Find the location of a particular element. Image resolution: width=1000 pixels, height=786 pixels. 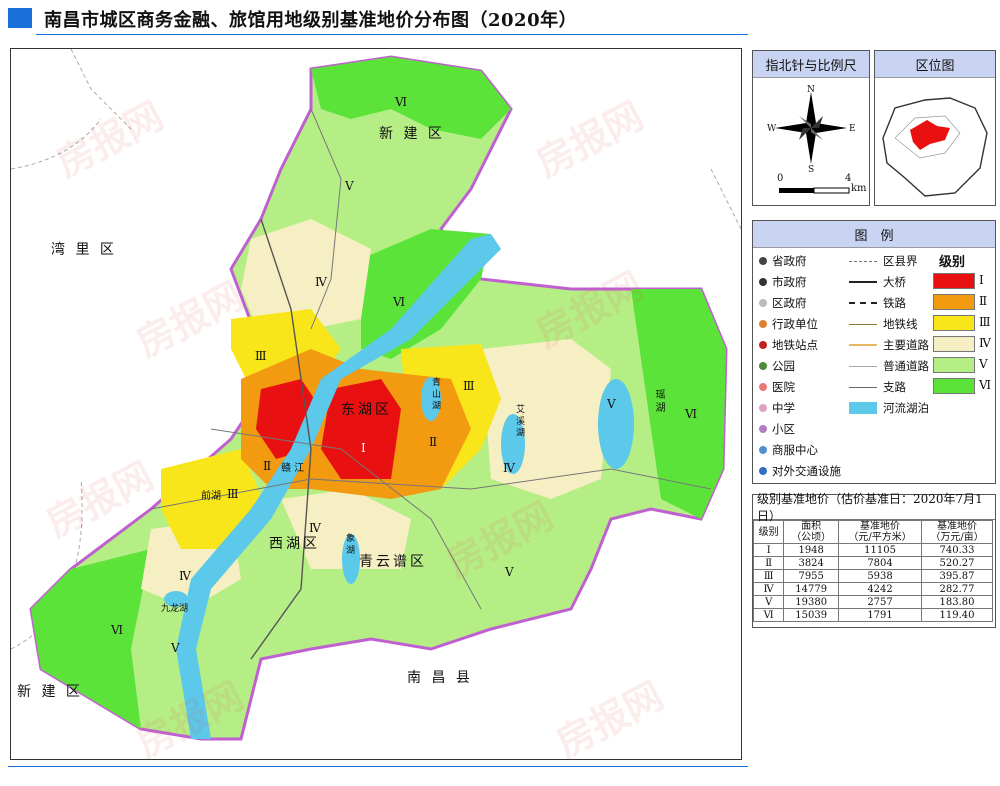

metro-station-icon is located at coordinates (763, 345).